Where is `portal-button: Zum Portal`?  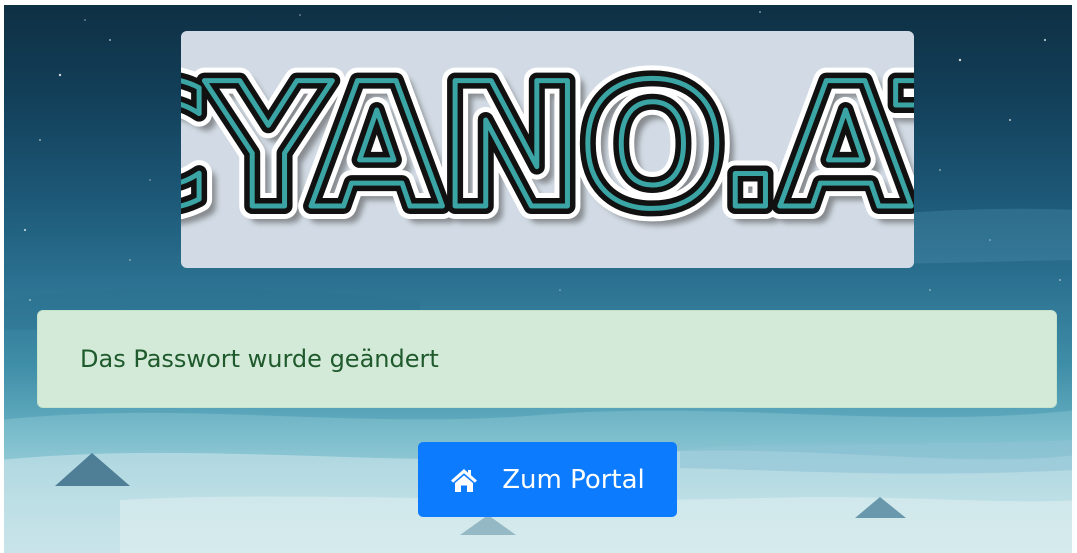
portal-button: Zum Portal is located at coordinates (547, 479).